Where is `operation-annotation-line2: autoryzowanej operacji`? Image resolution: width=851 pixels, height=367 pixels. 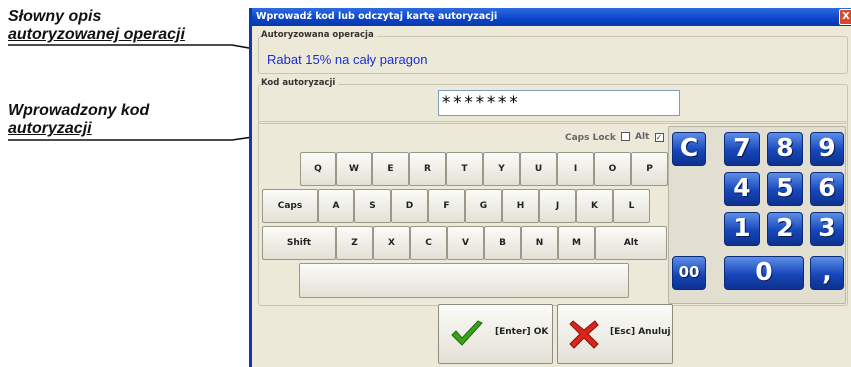
operation-annotation-line2: autoryzowanej operacji is located at coordinates (96, 34).